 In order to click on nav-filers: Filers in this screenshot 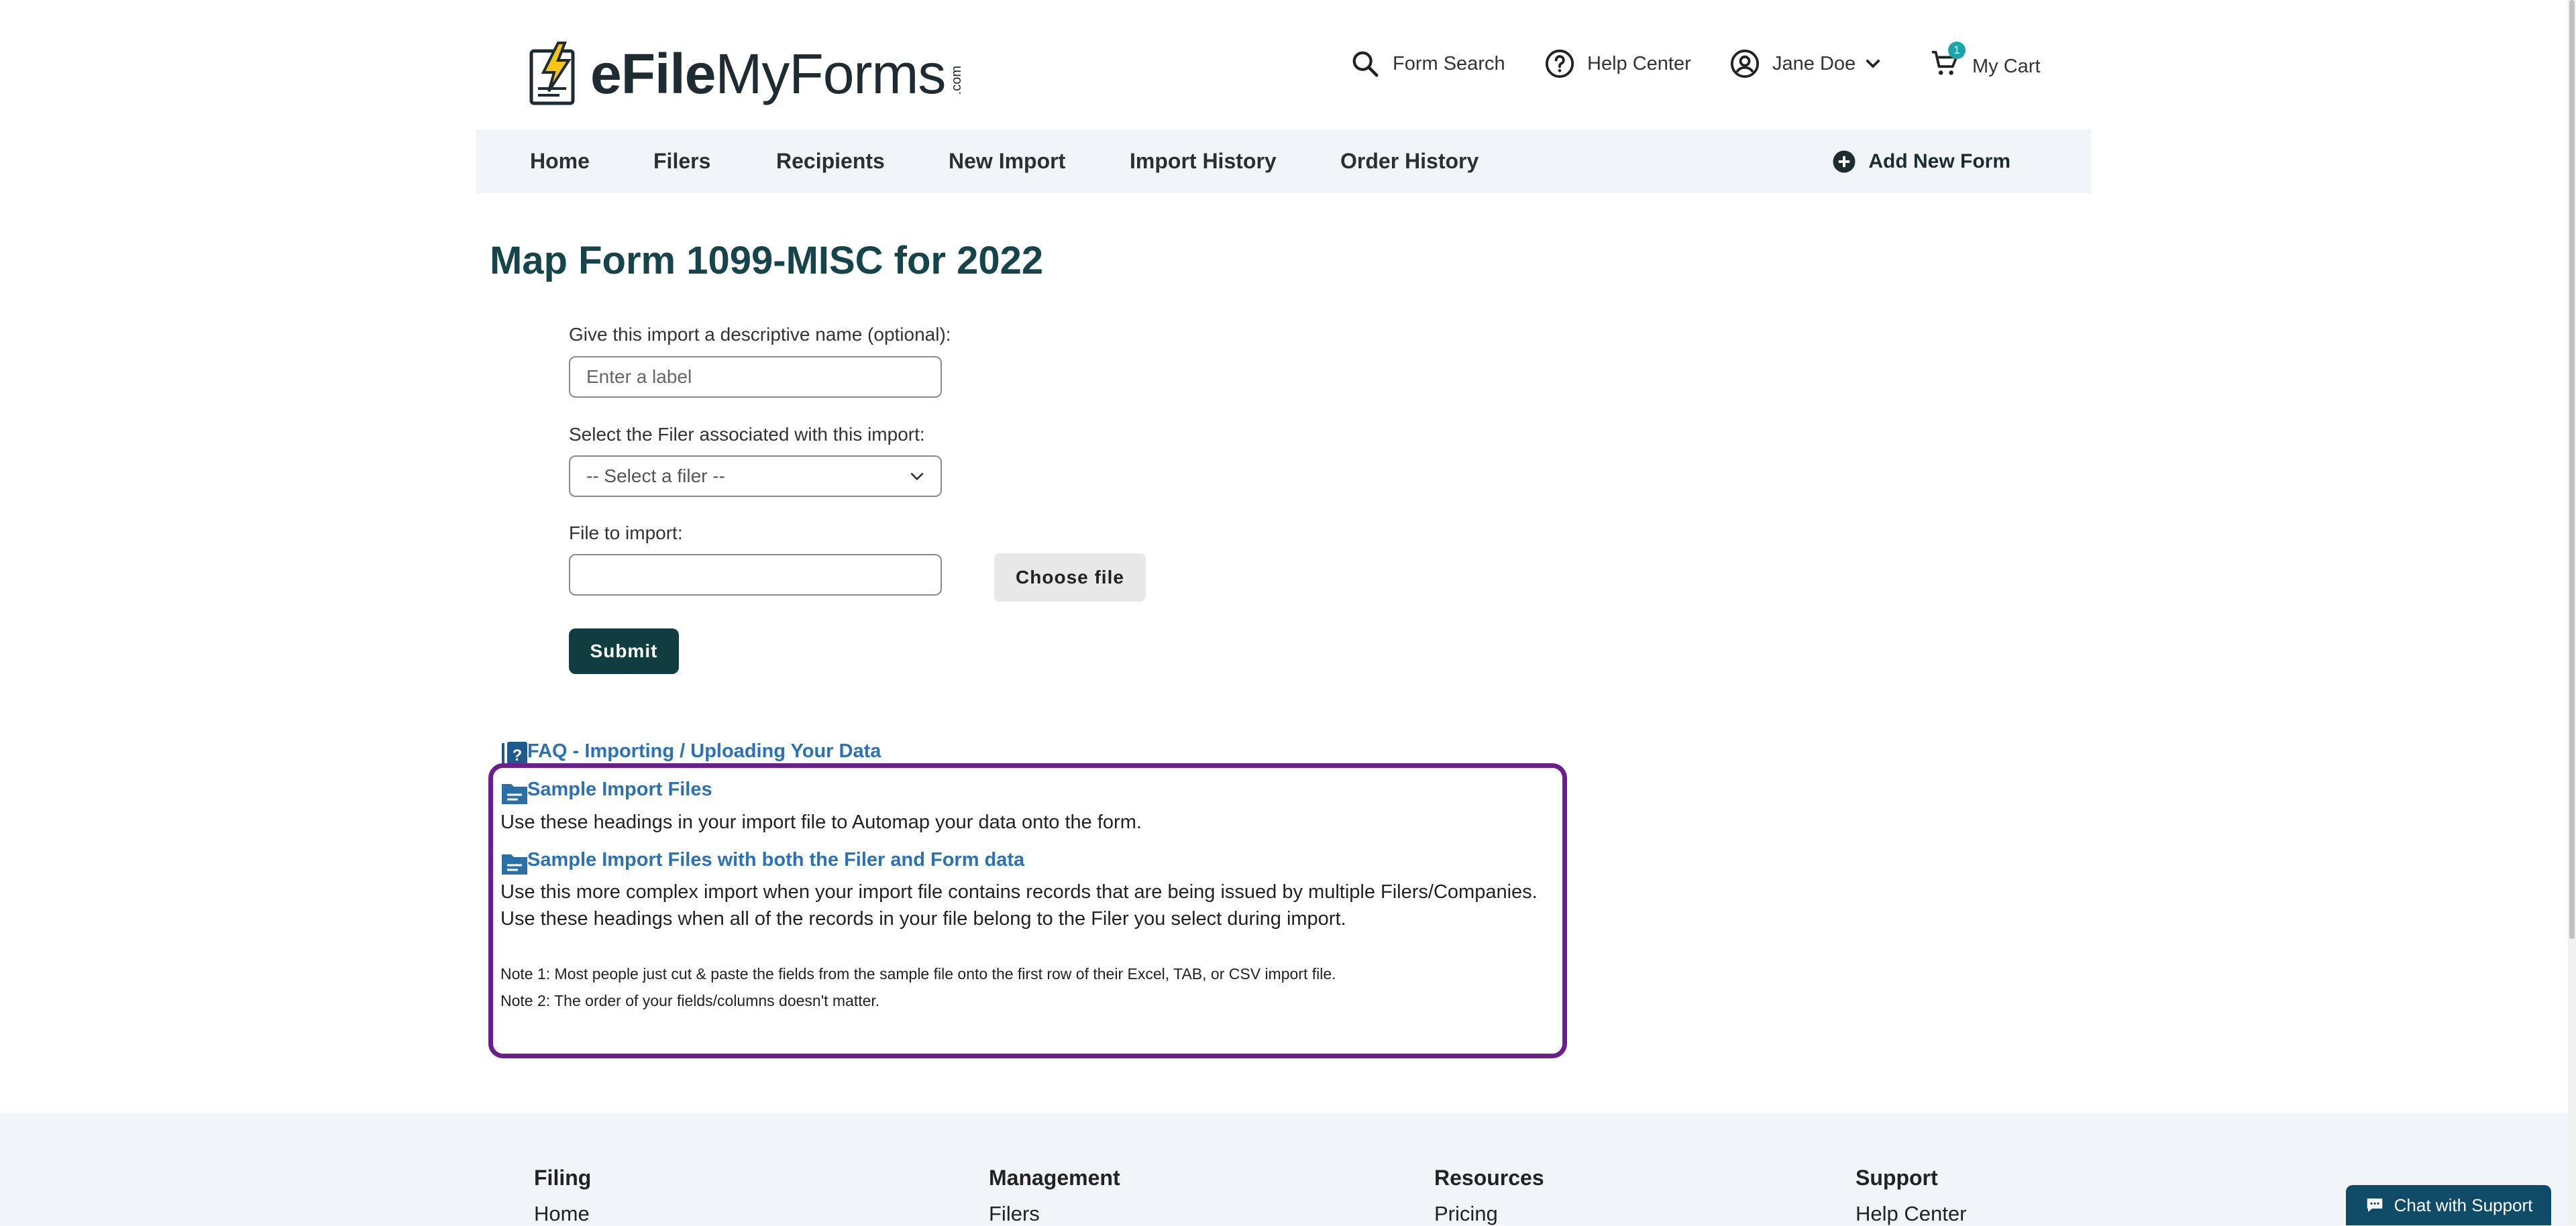, I will do `click(681, 161)`.